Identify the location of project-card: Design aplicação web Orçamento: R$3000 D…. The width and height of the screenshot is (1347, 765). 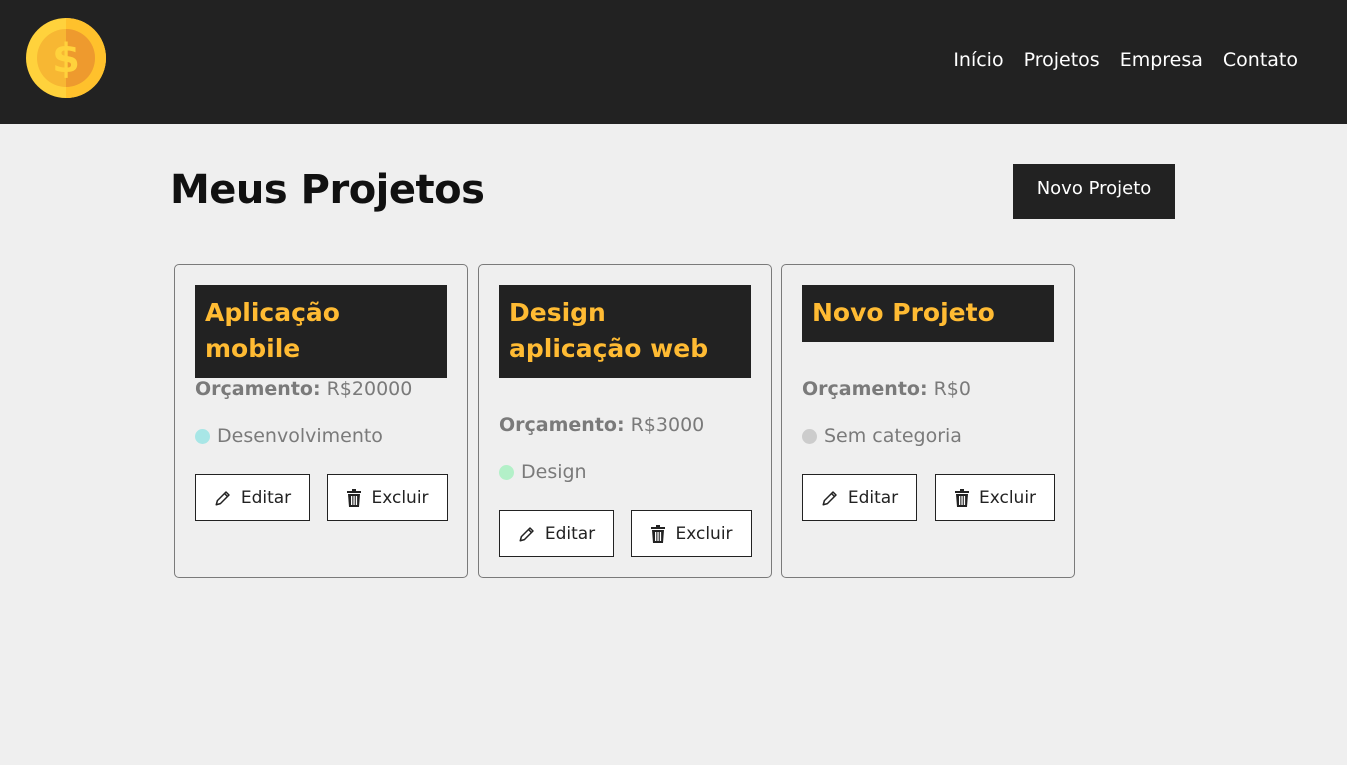
(625, 421).